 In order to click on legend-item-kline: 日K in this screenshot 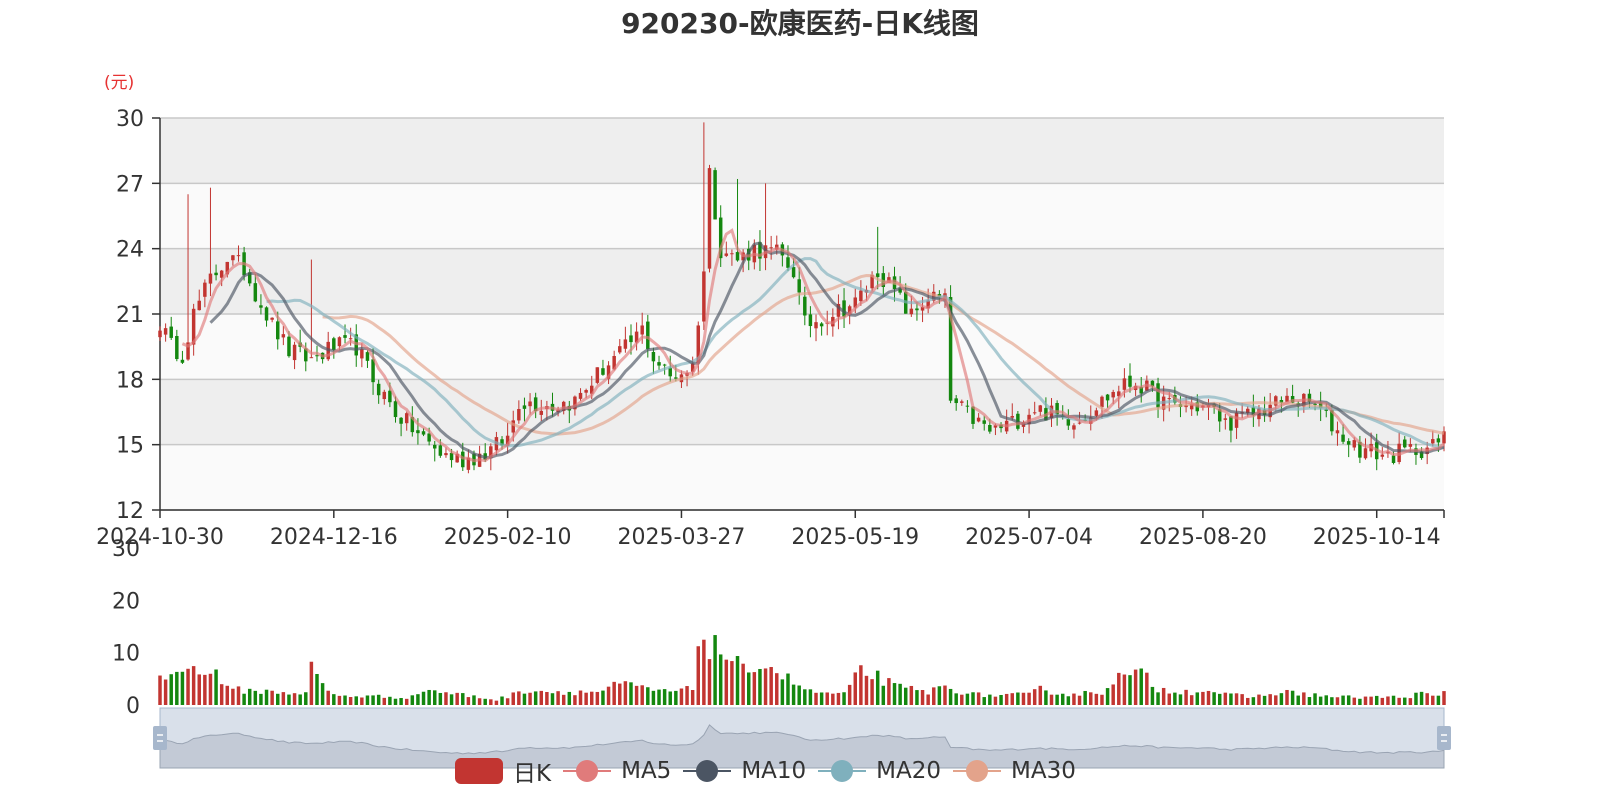, I will do `click(503, 771)`.